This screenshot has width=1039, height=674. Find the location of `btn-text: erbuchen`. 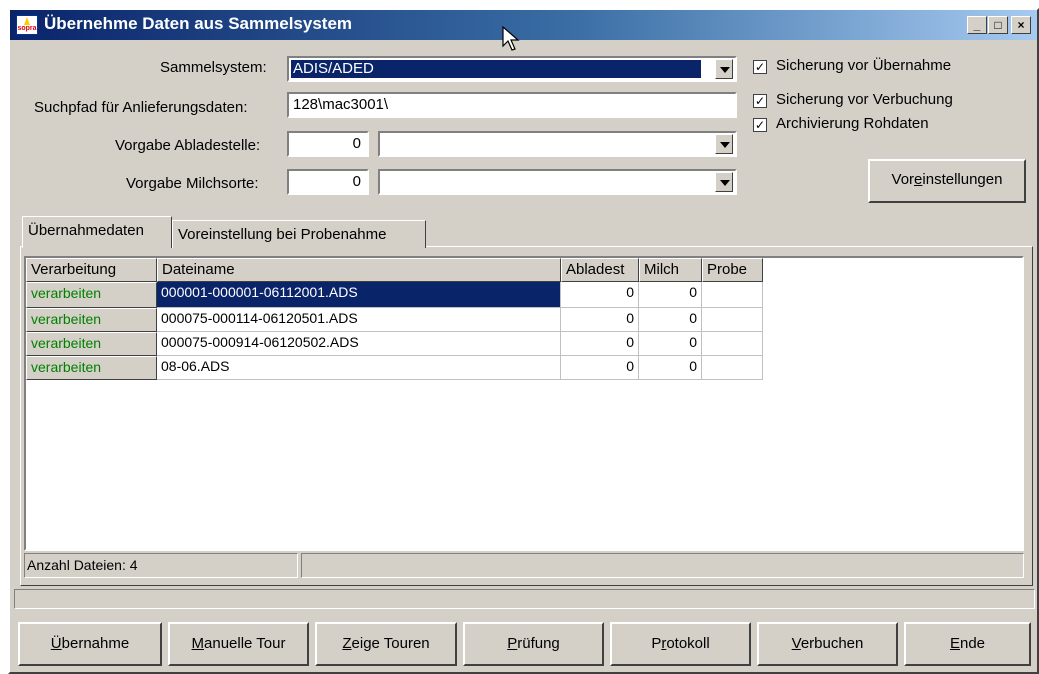

btn-text: erbuchen is located at coordinates (832, 643).